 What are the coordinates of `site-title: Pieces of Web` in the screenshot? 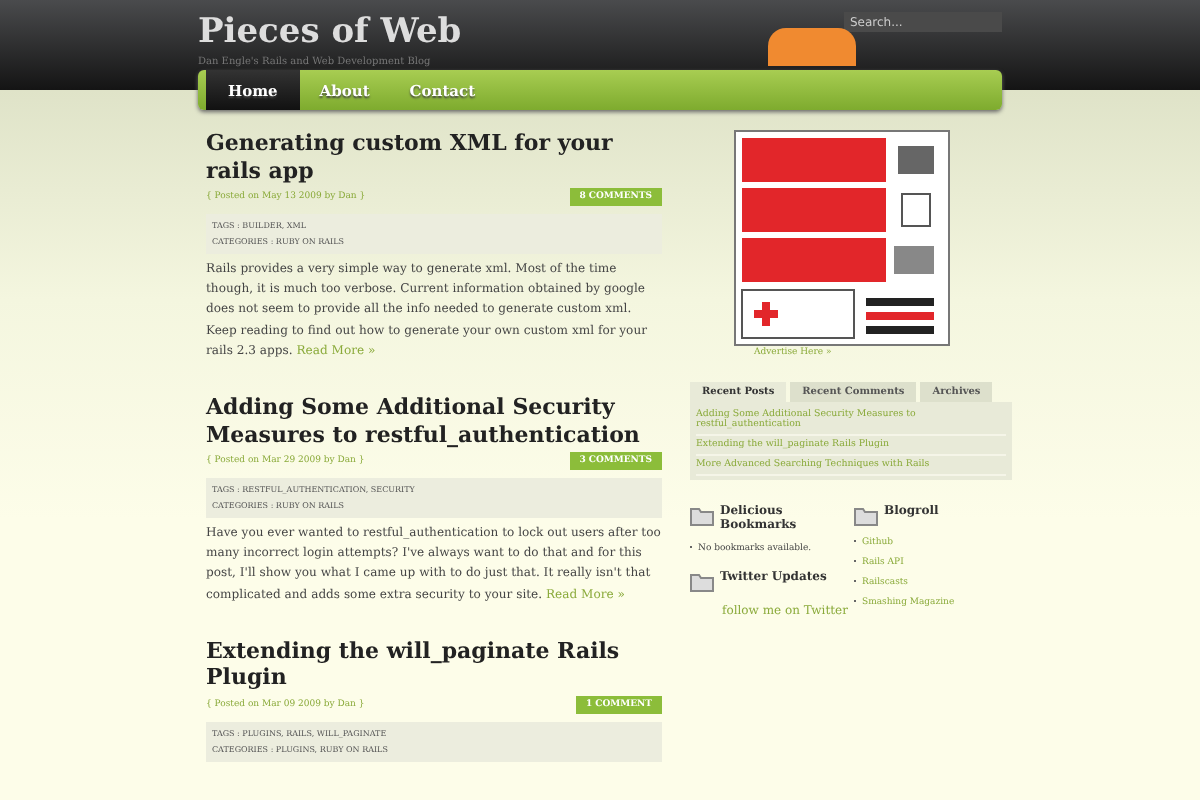 It's located at (330, 32).